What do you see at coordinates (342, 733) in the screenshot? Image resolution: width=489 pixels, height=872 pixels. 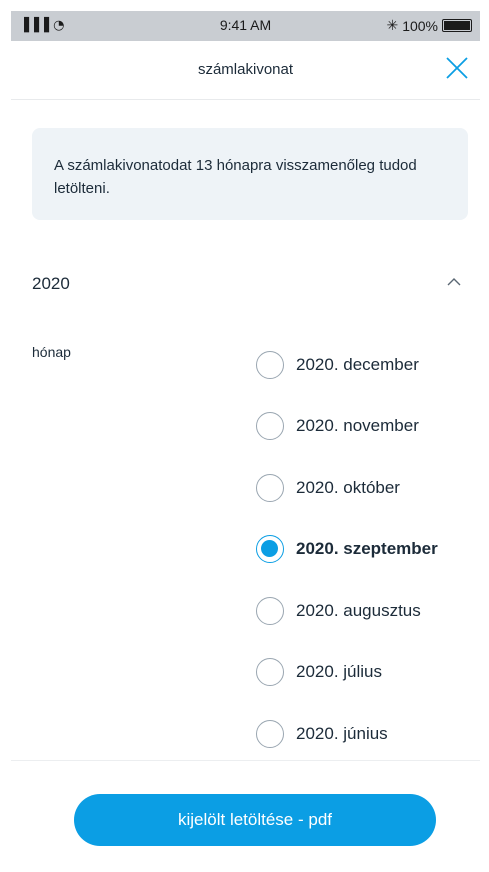 I see `month-option-label: 2020. június` at bounding box center [342, 733].